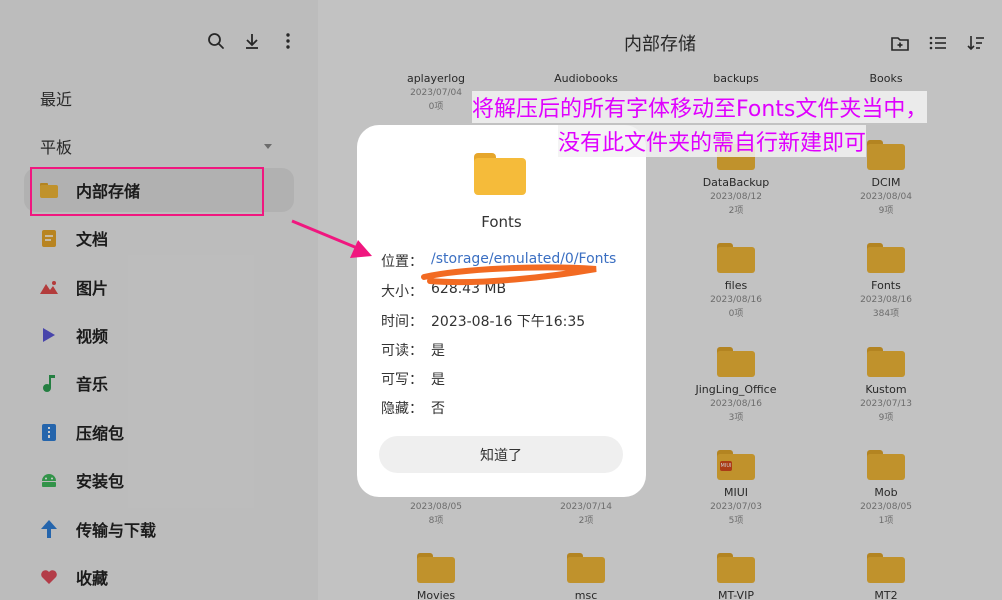 This screenshot has height=600, width=1002. What do you see at coordinates (712, 141) in the screenshot?
I see `annotation-text-line2: 没有此文件夹的需自行新建即可` at bounding box center [712, 141].